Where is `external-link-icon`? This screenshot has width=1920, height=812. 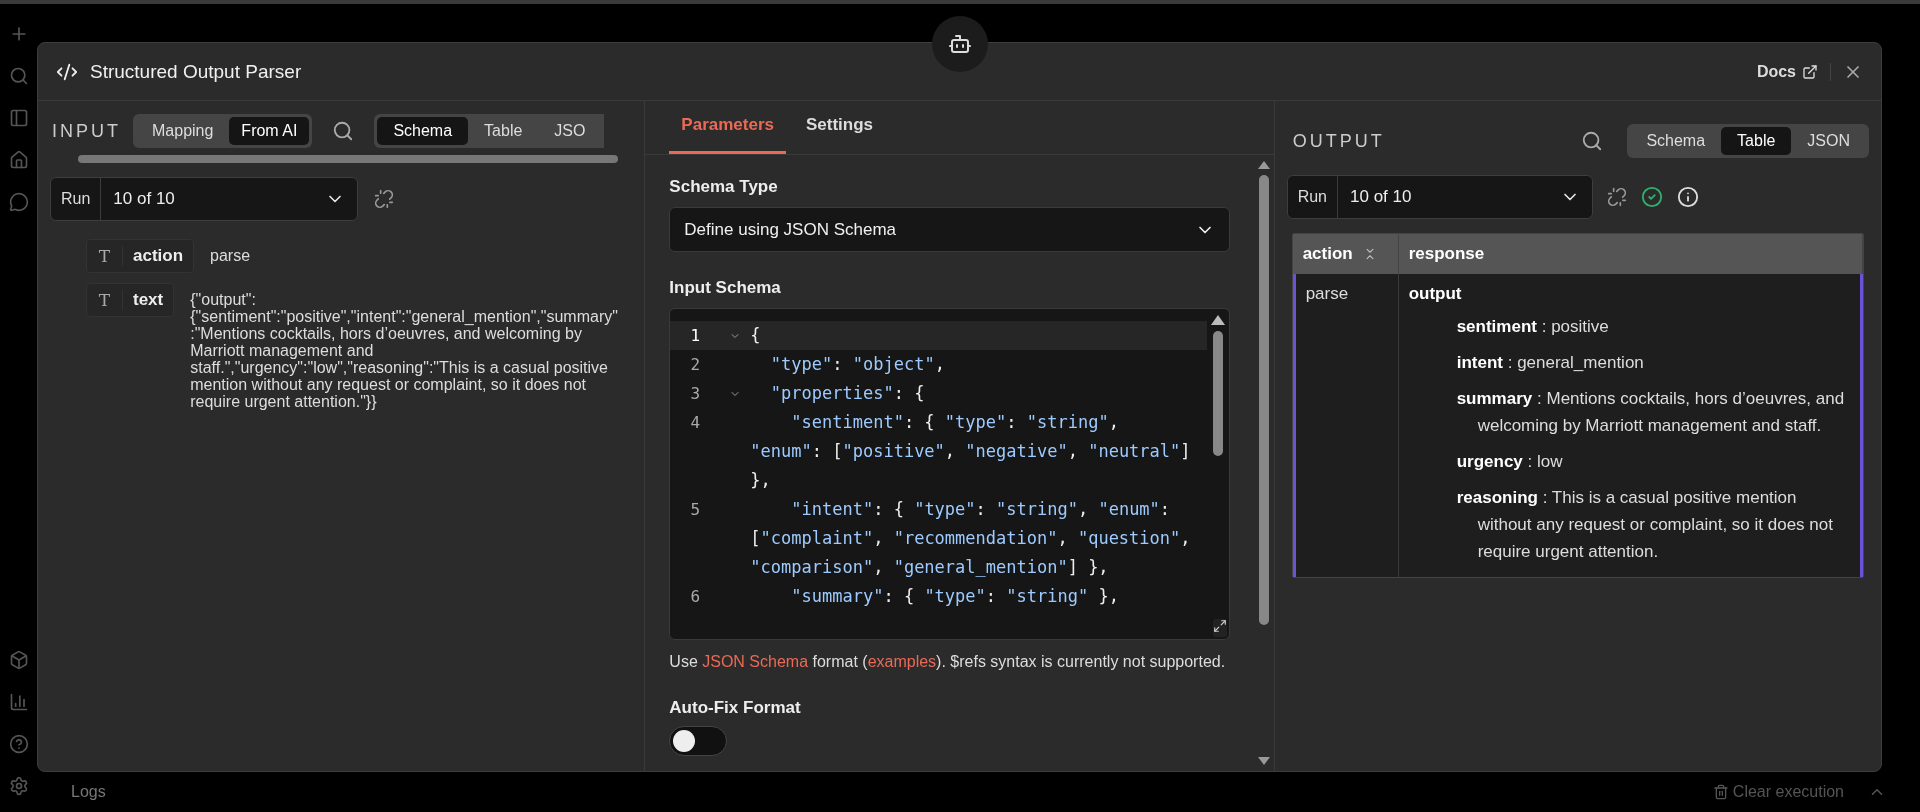
external-link-icon is located at coordinates (1810, 71).